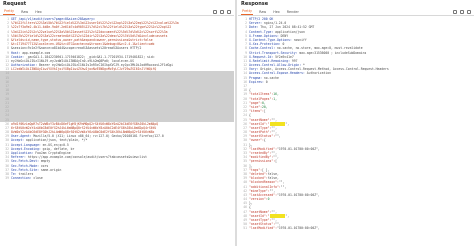 The width and height of the screenshot is (474, 246). I want to click on request-tab-hex: Hex, so click(38, 12).